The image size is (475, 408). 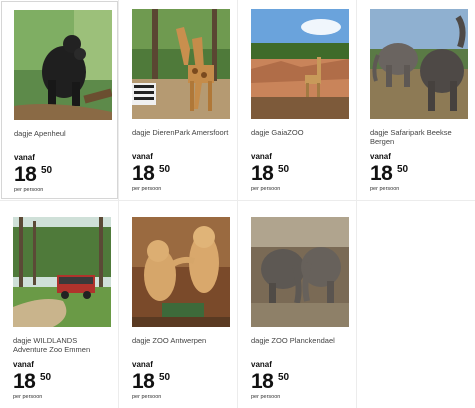 I want to click on giraffe-image, so click(x=181, y=64).